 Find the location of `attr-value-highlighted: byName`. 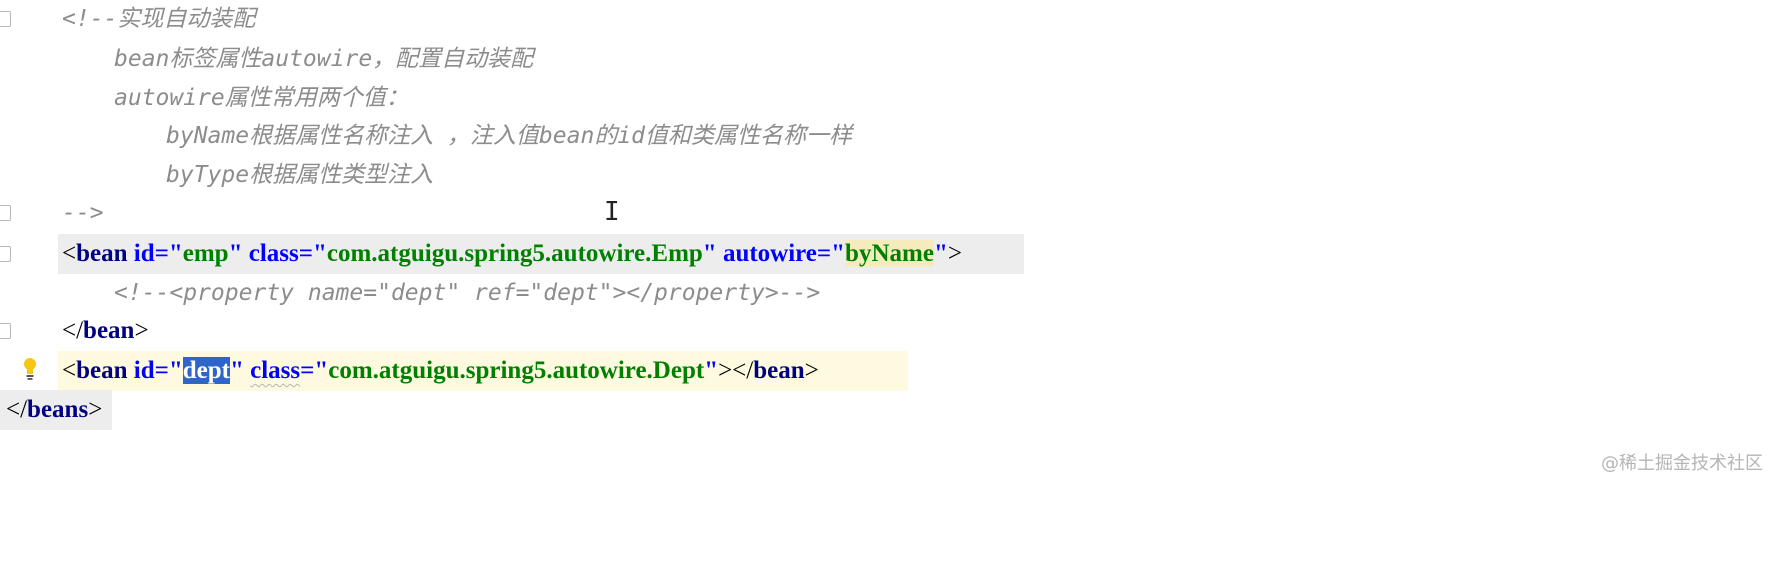

attr-value-highlighted: byName is located at coordinates (889, 253).